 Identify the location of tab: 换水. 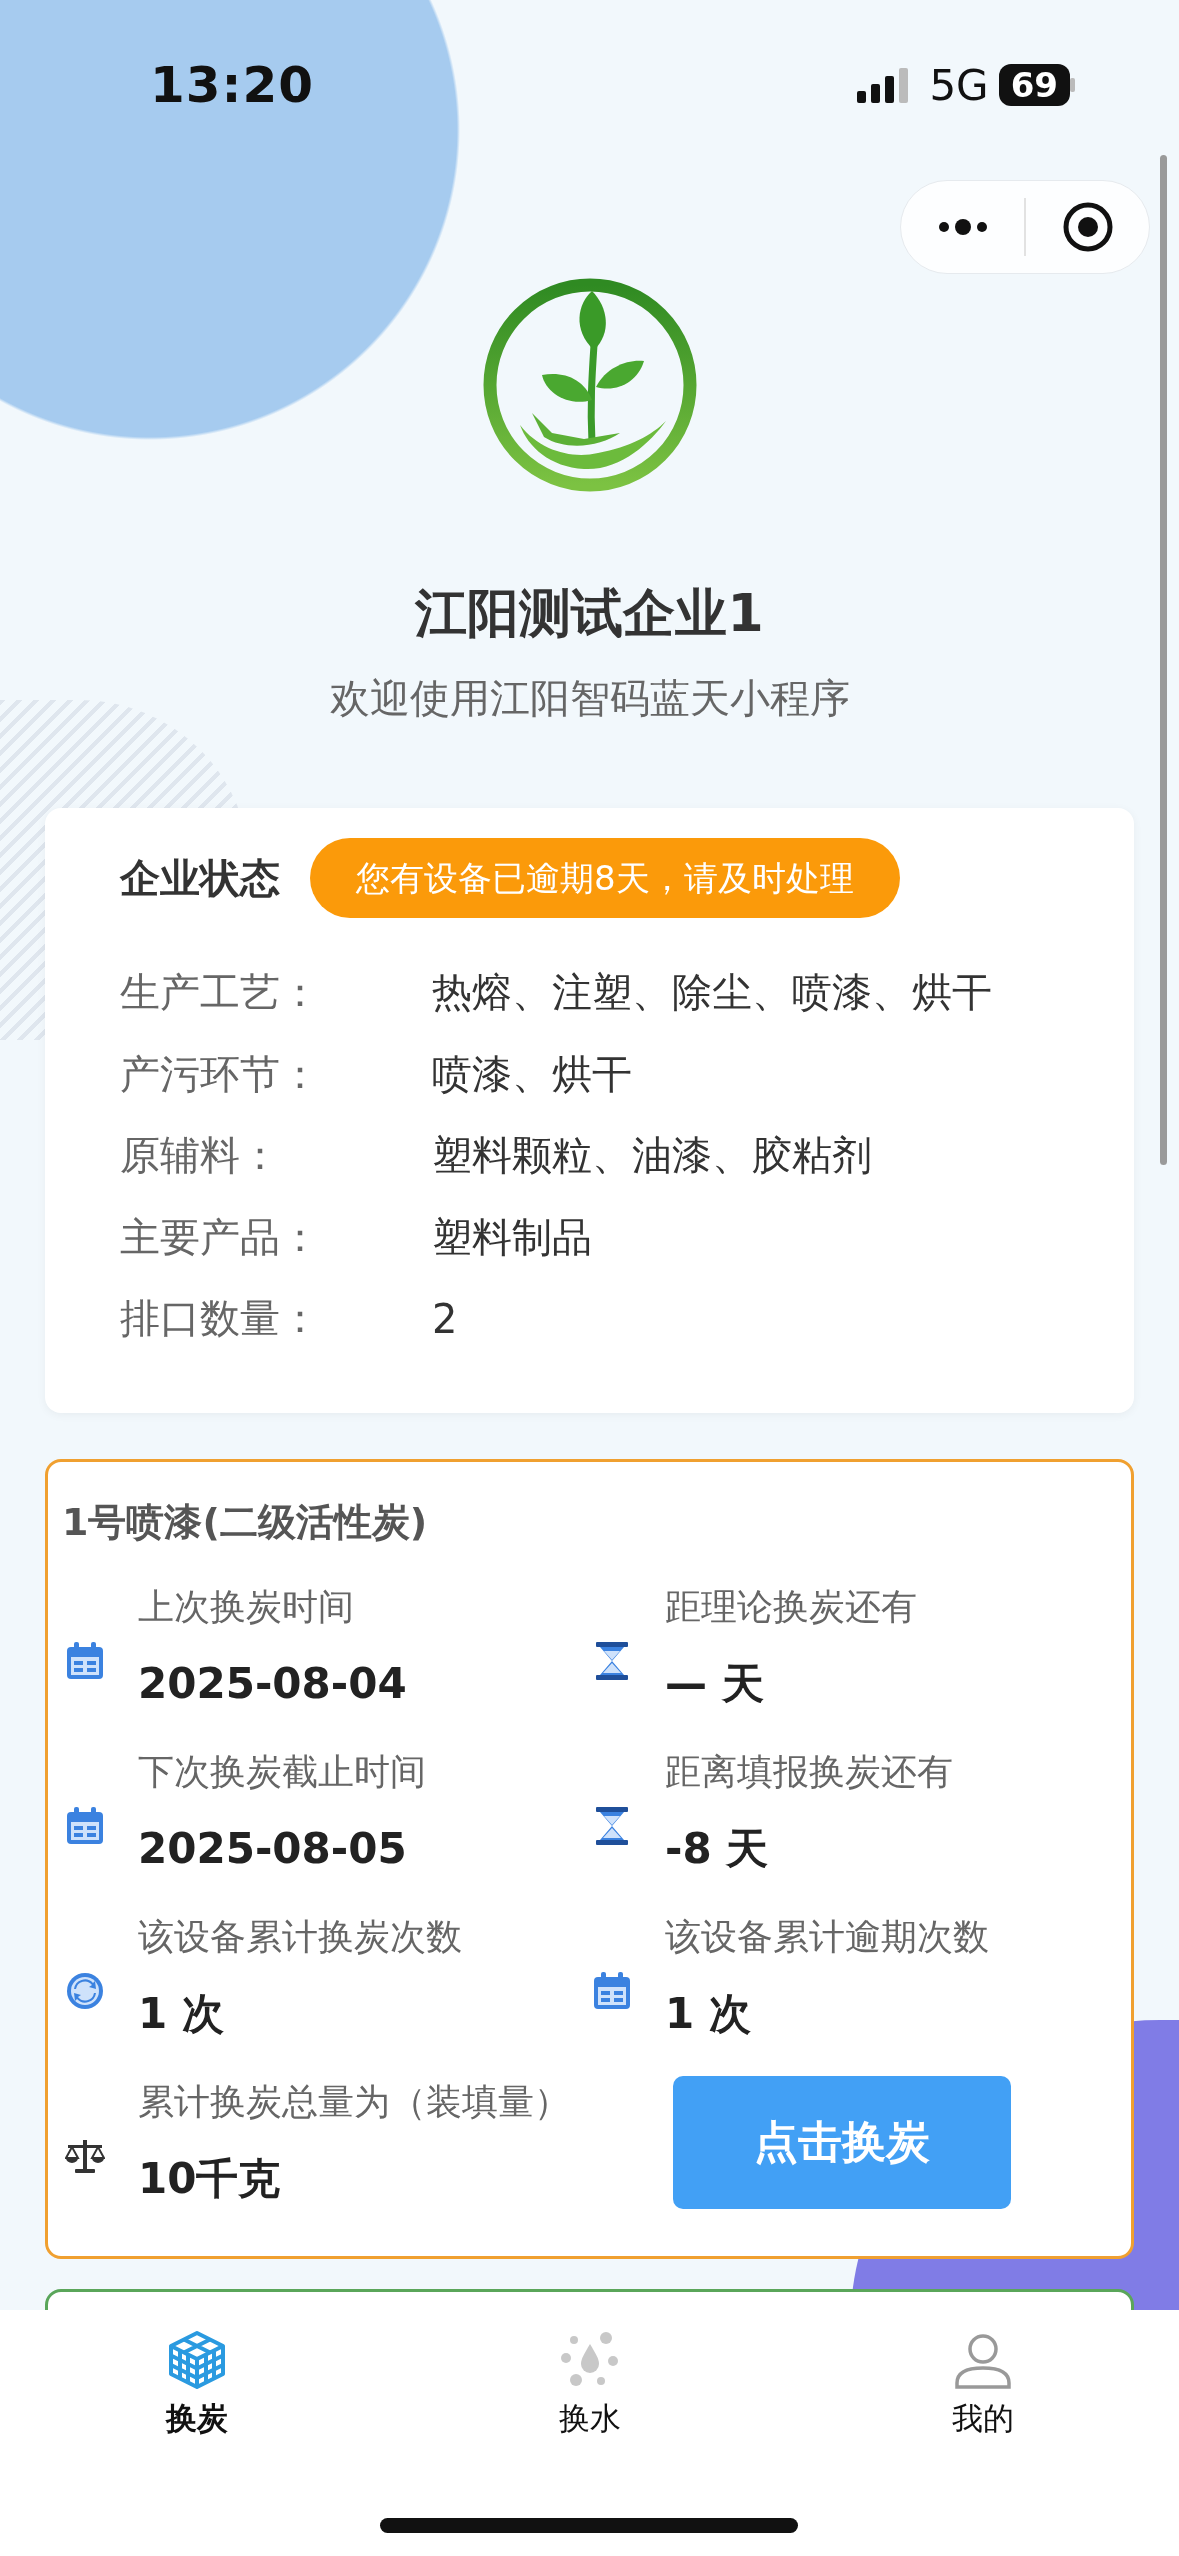
(589, 2384).